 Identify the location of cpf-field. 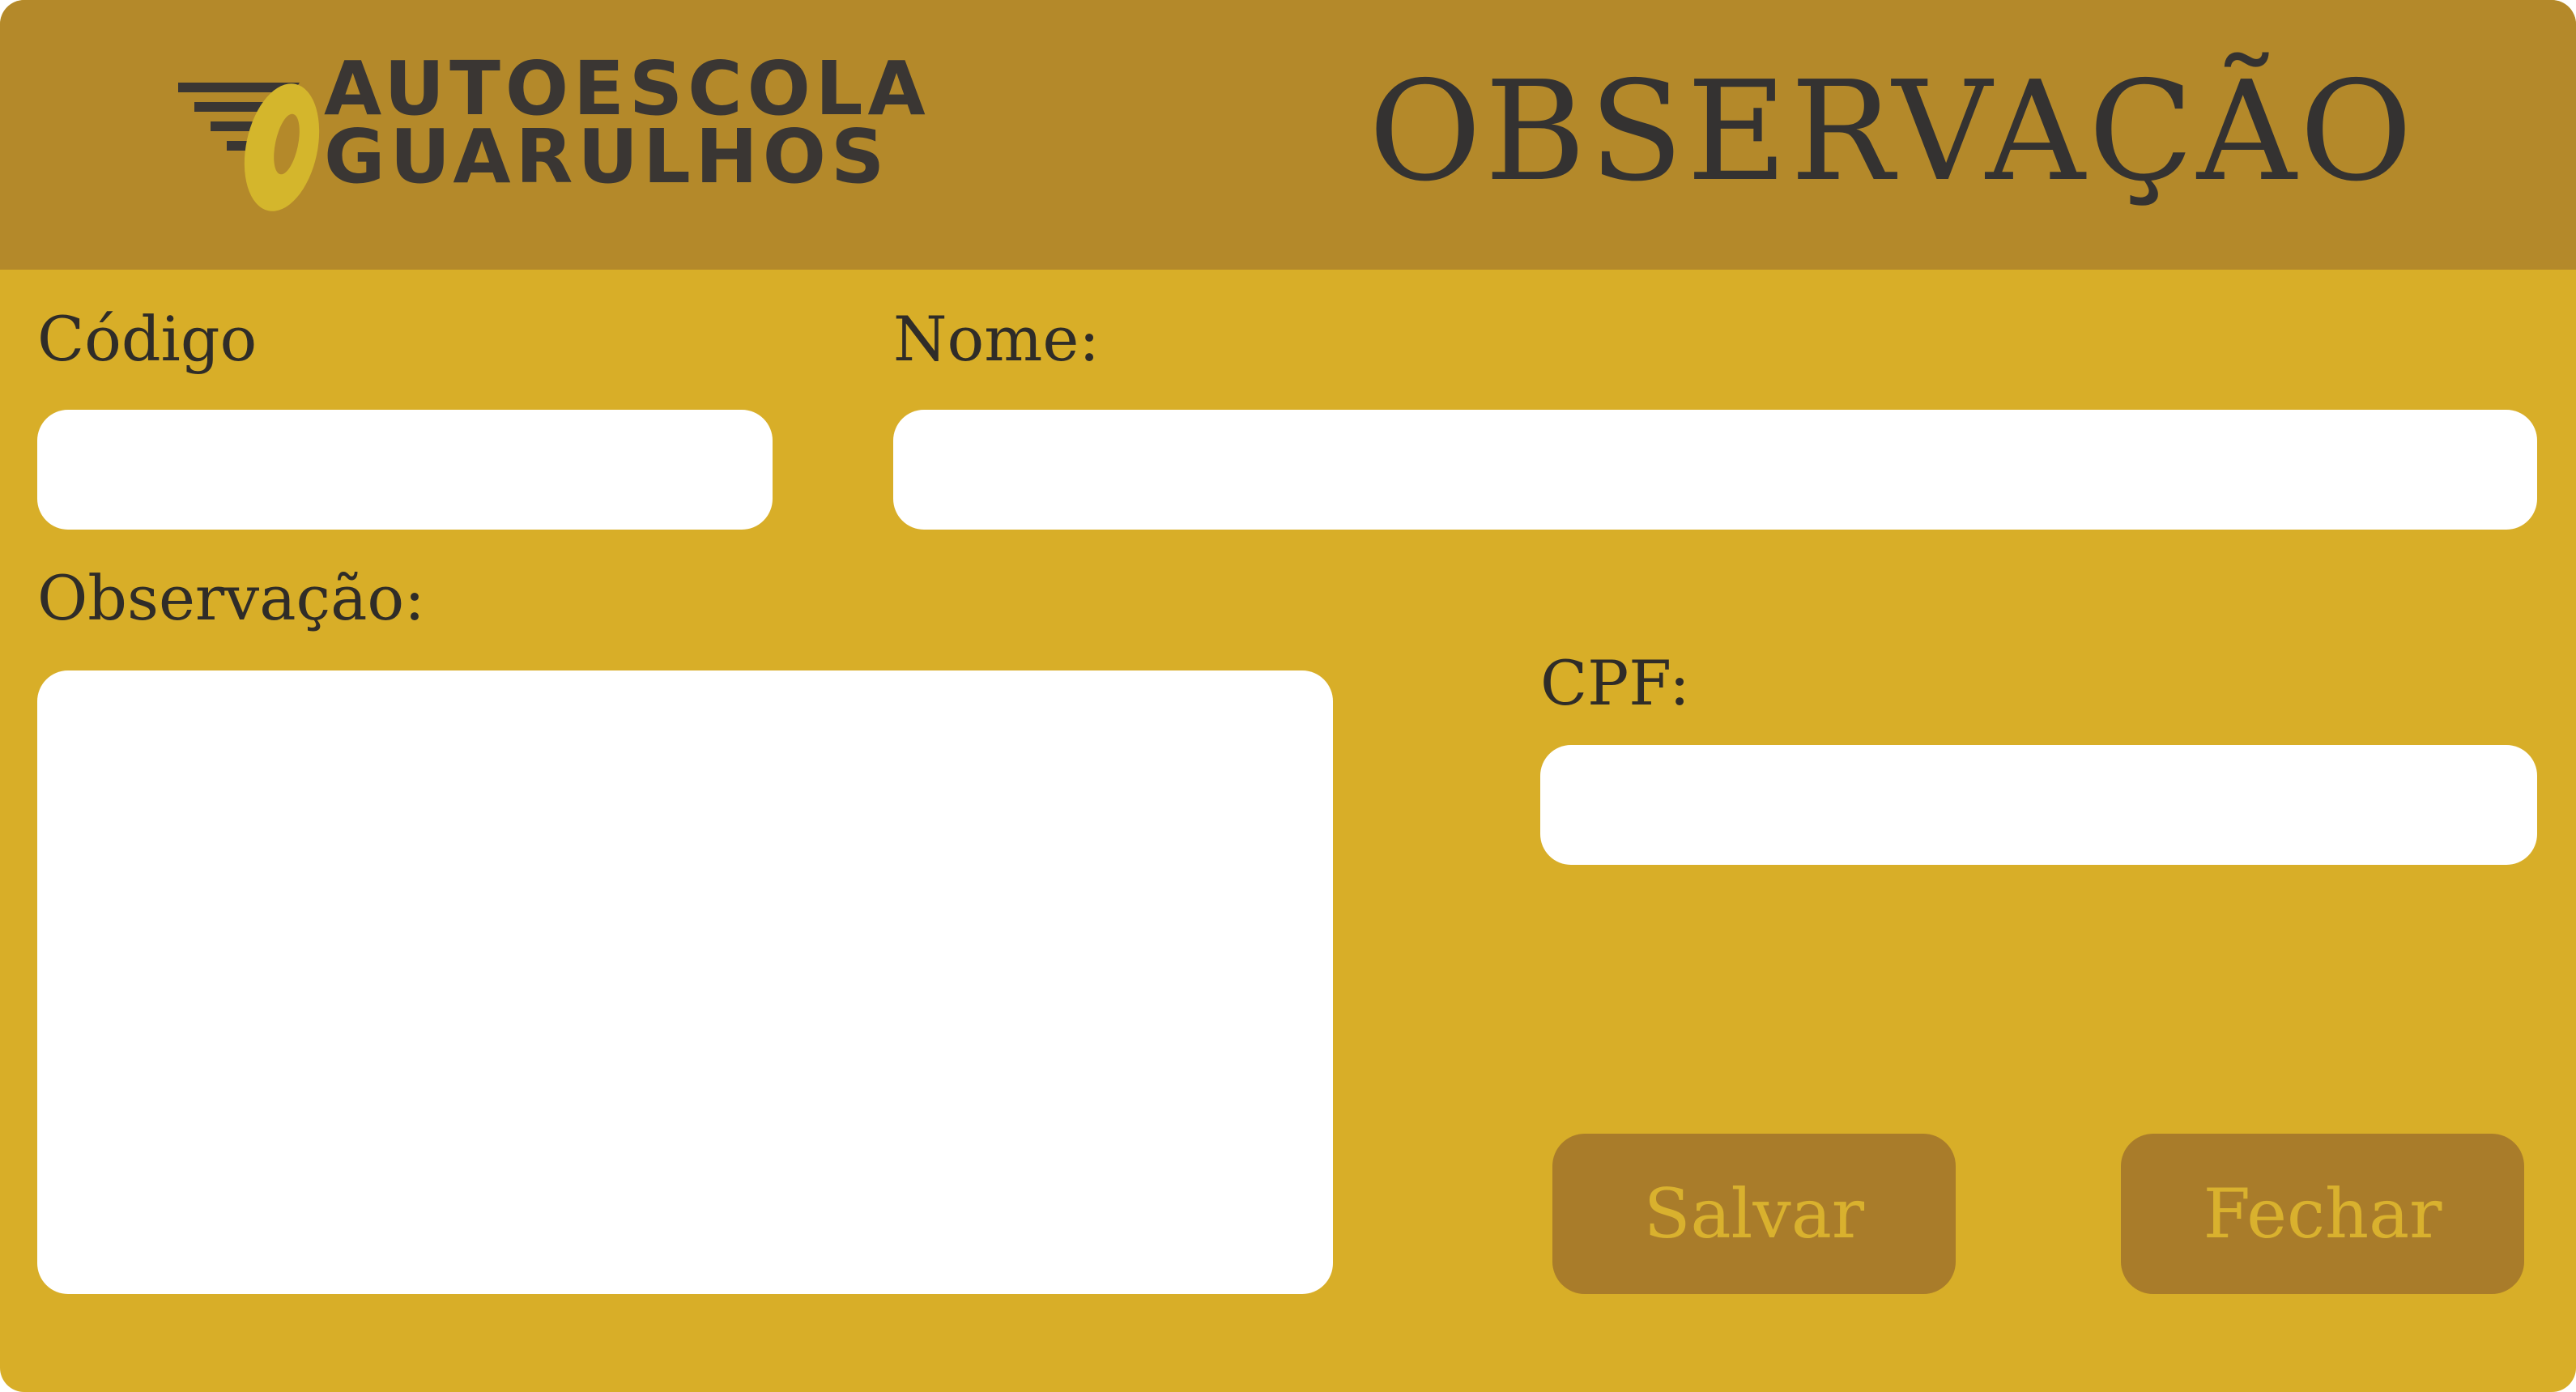
(2038, 805).